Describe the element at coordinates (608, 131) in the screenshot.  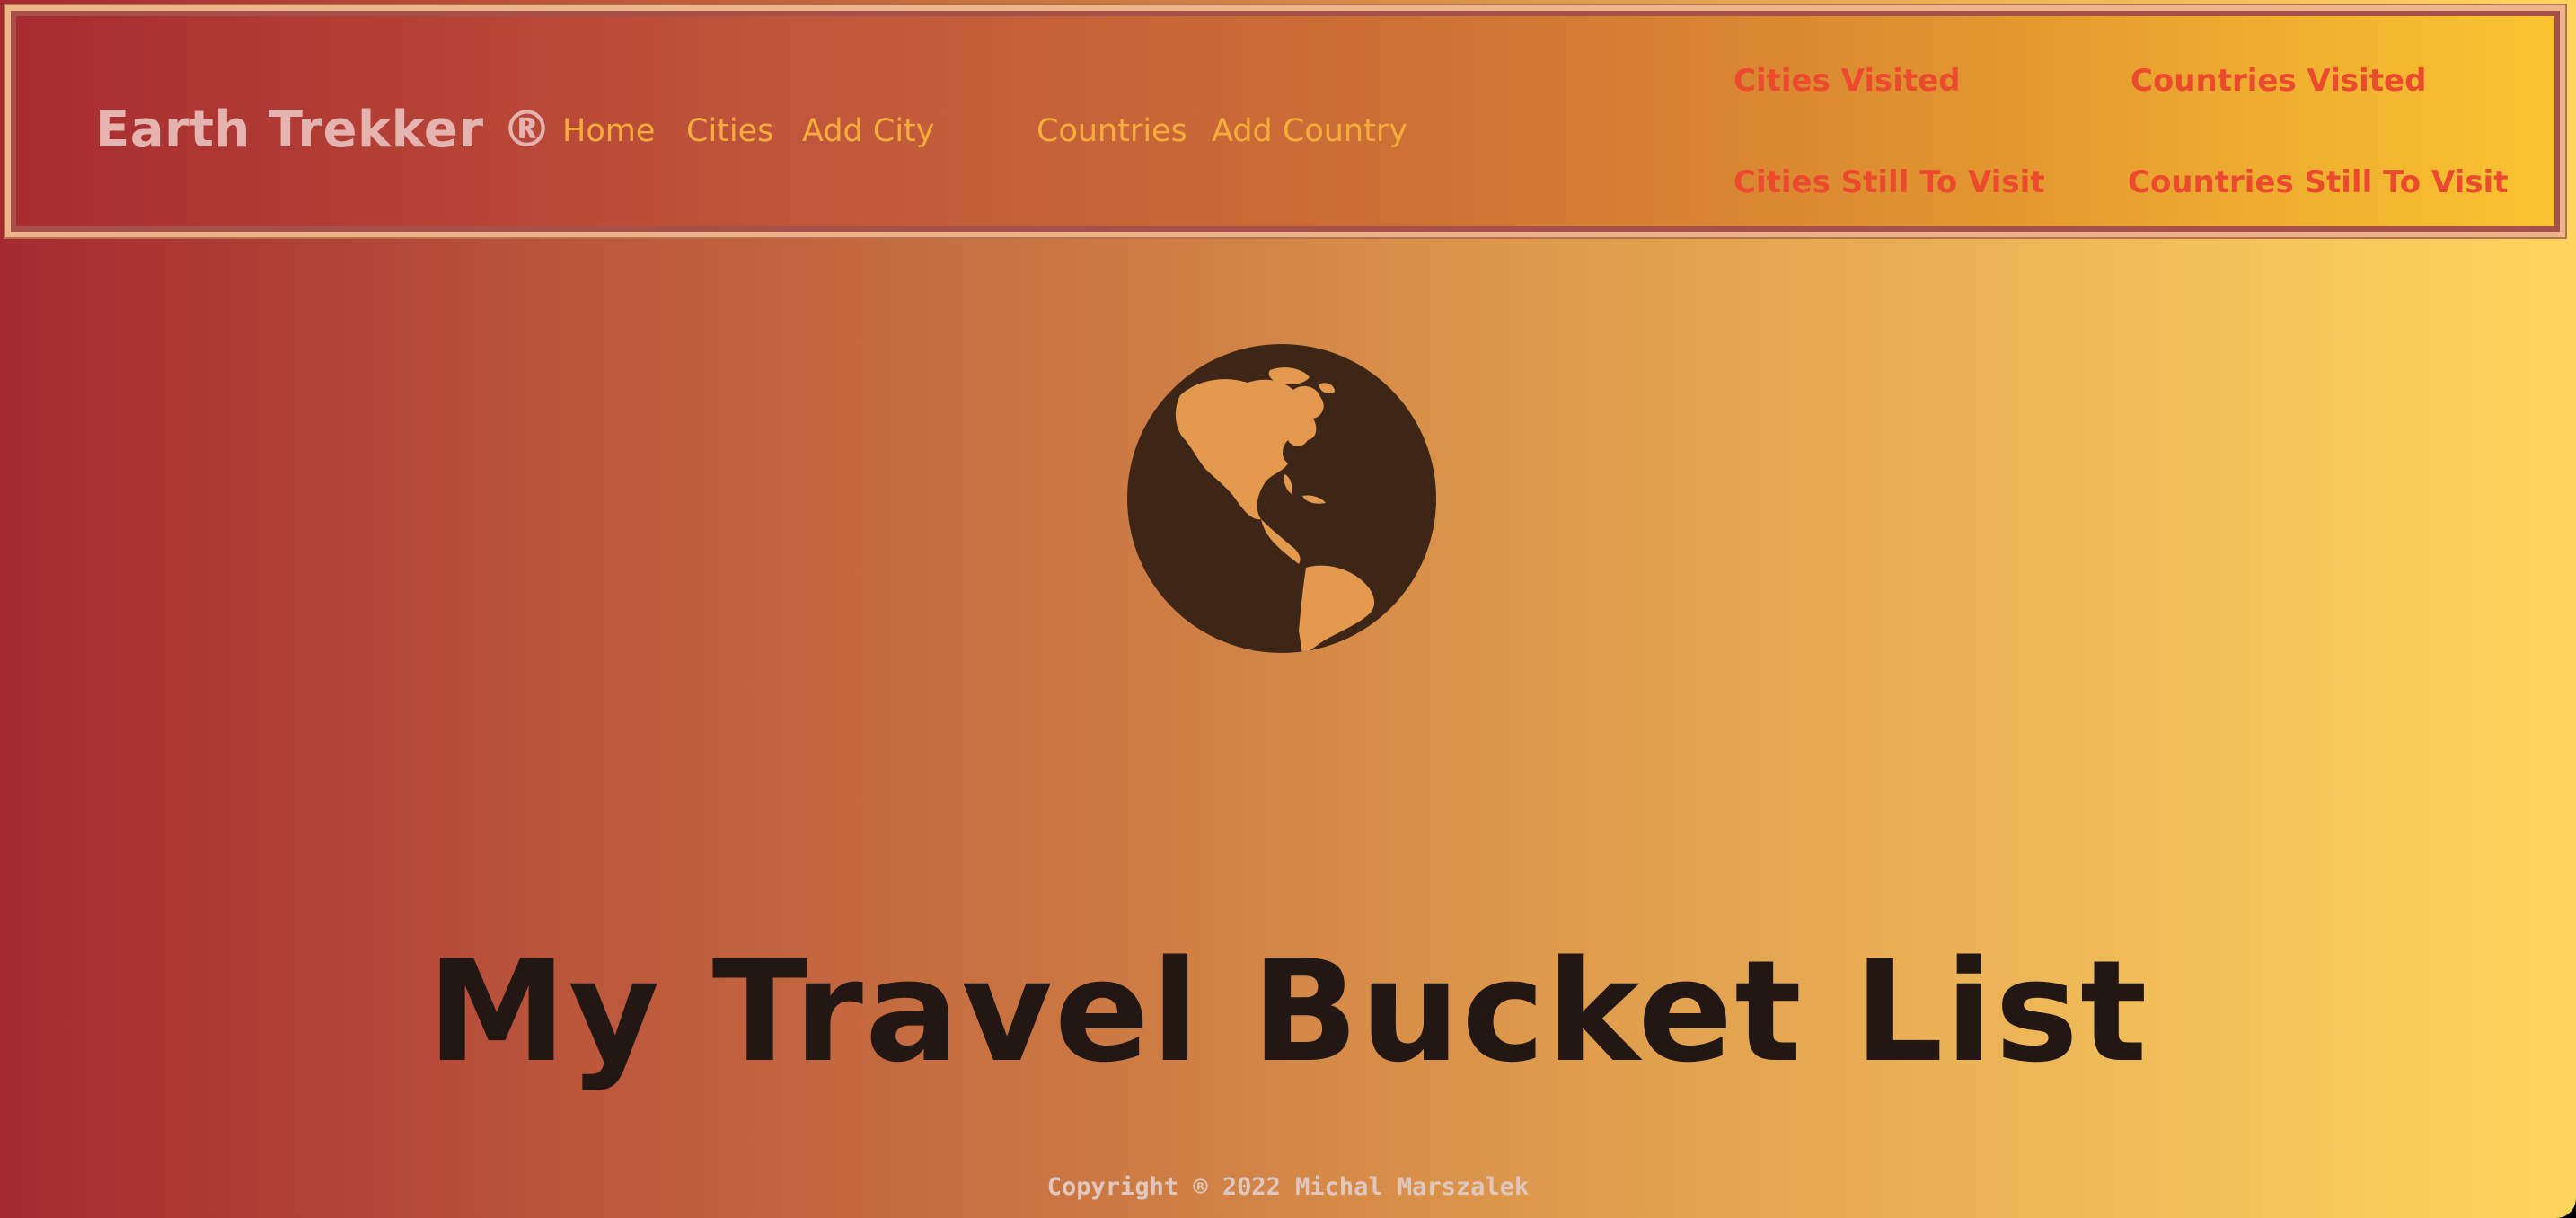
I see `nav-link-home: Home` at that location.